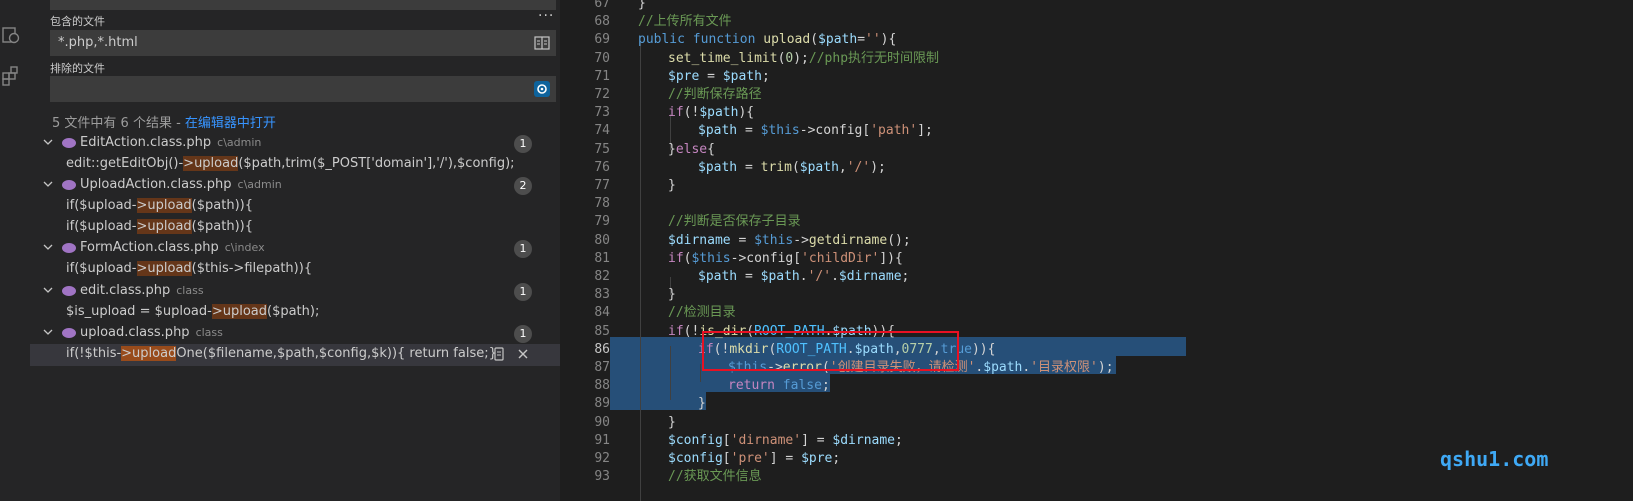  I want to click on code-line: if(!$path){, so click(711, 113).